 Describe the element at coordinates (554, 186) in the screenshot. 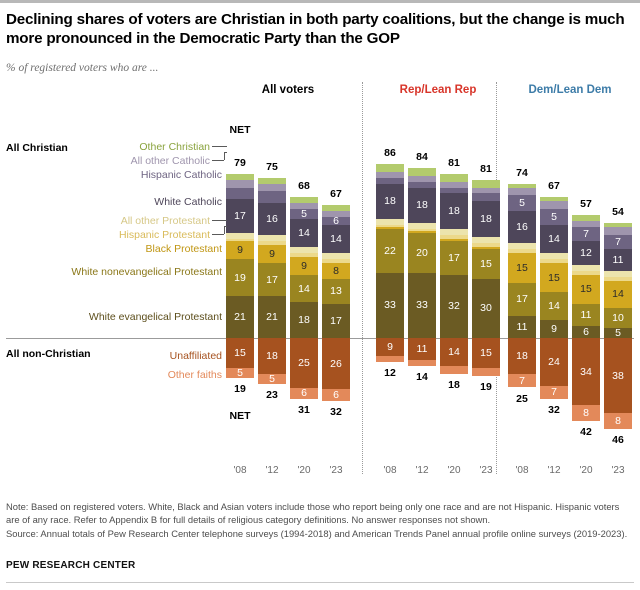

I see `net-christian-label: 67` at that location.